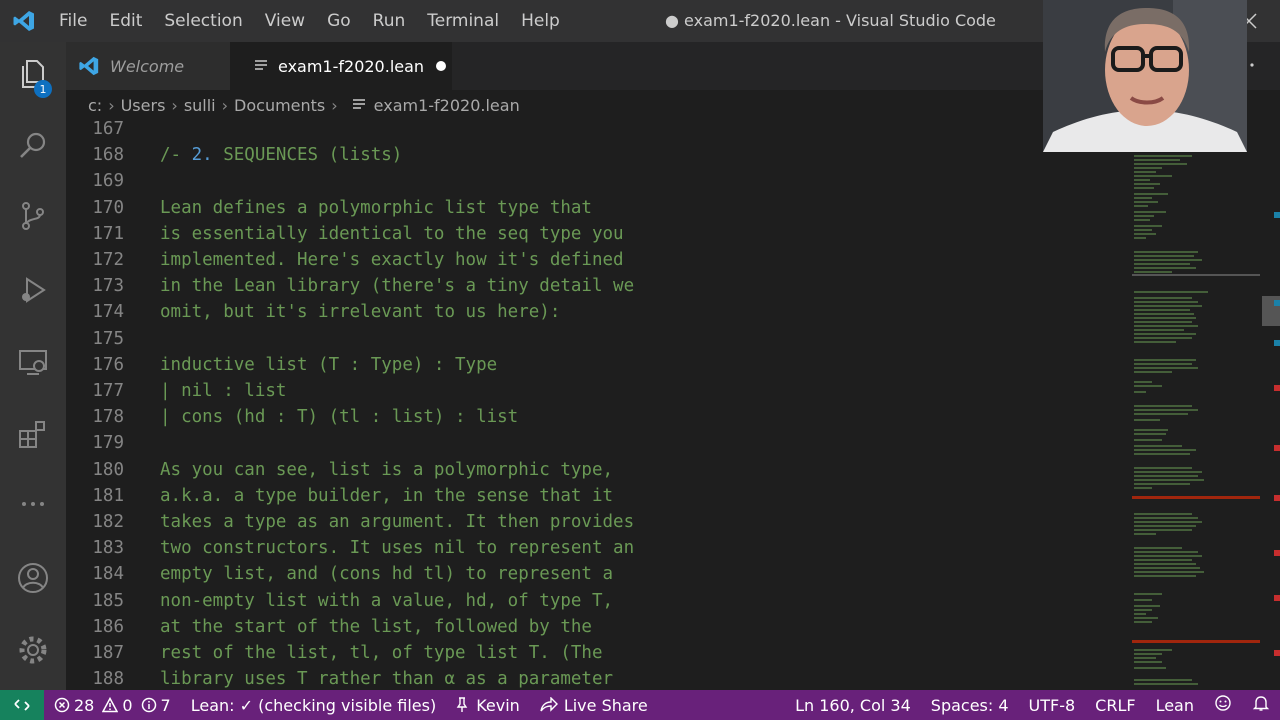 The height and width of the screenshot is (720, 1280). I want to click on run-debug-button, so click(33, 290).